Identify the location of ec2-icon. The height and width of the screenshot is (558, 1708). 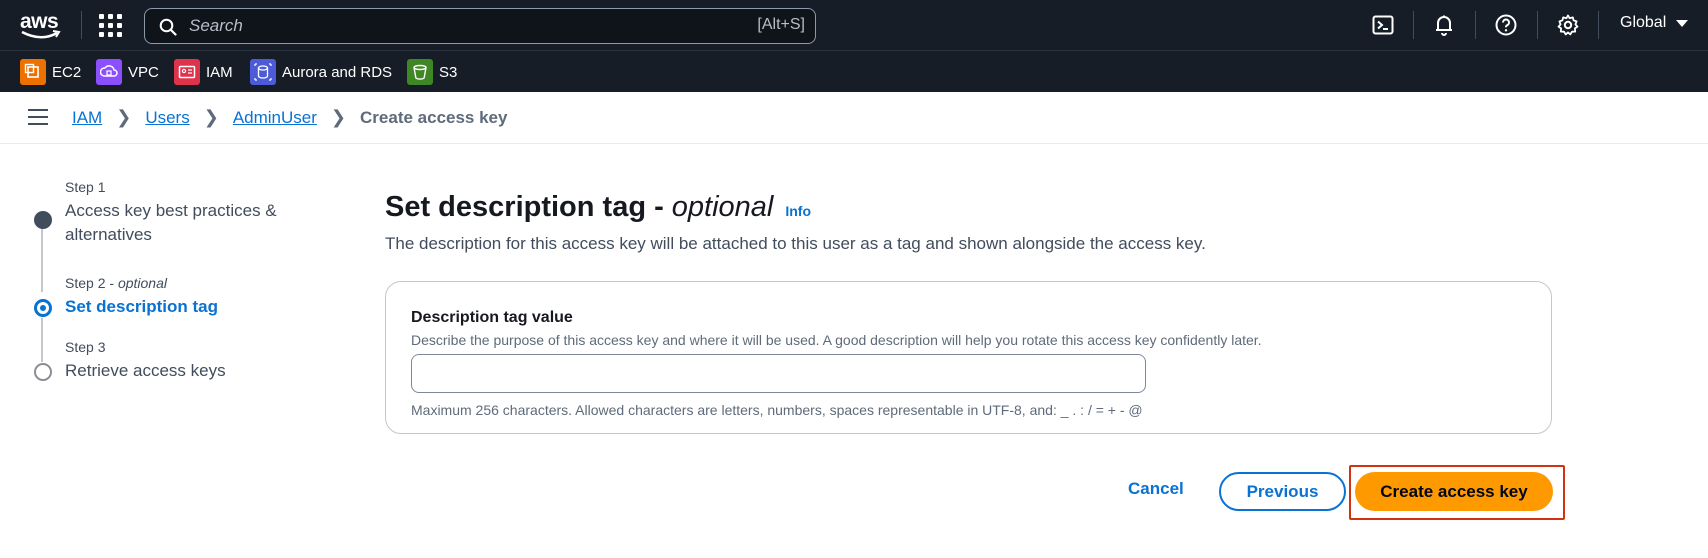
(33, 72).